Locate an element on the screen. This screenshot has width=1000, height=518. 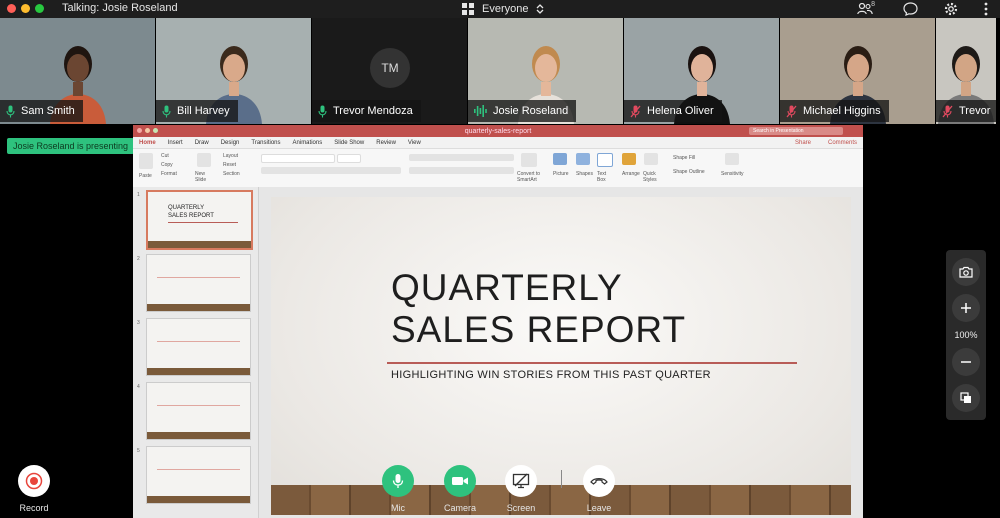
ribbon-picture: Picture is located at coordinates (561, 174).